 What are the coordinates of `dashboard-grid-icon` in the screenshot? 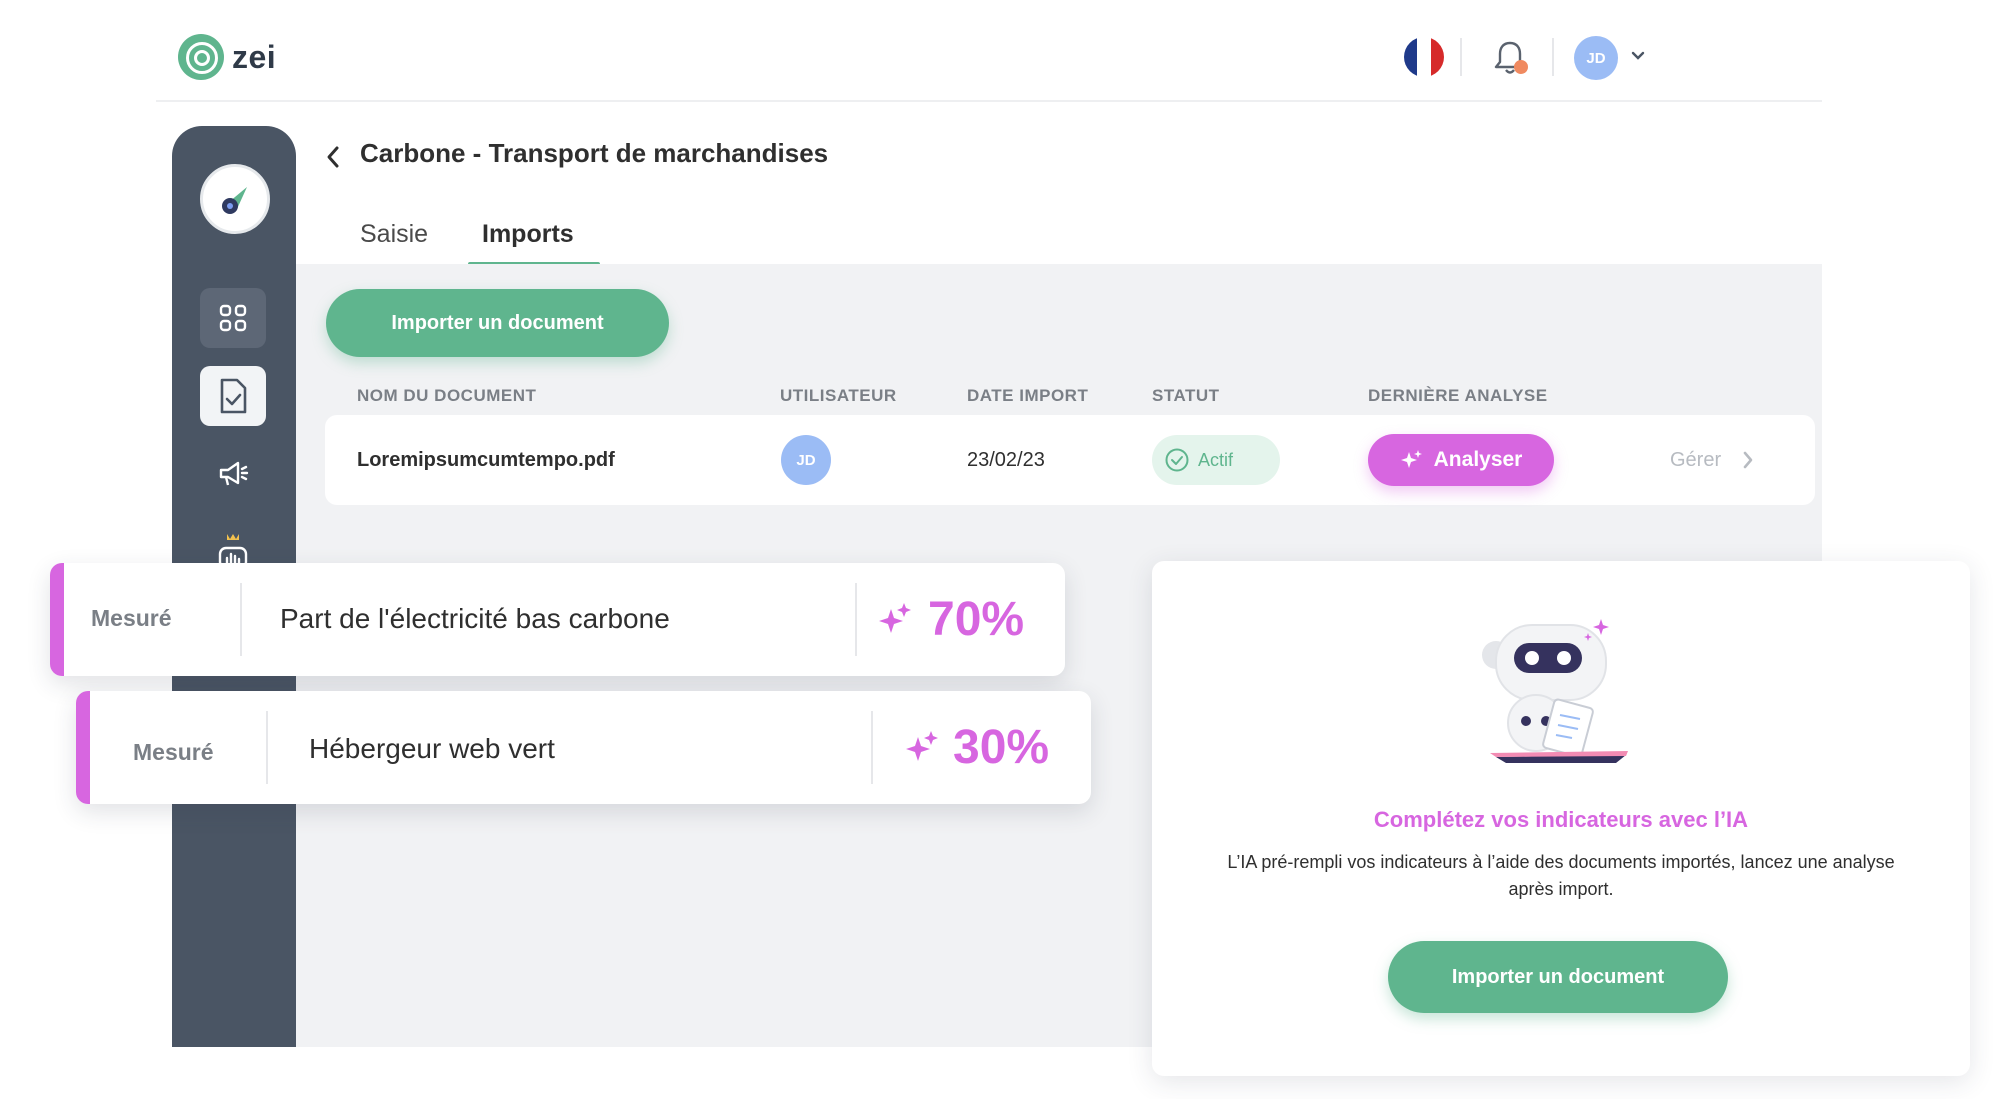 It's located at (233, 318).